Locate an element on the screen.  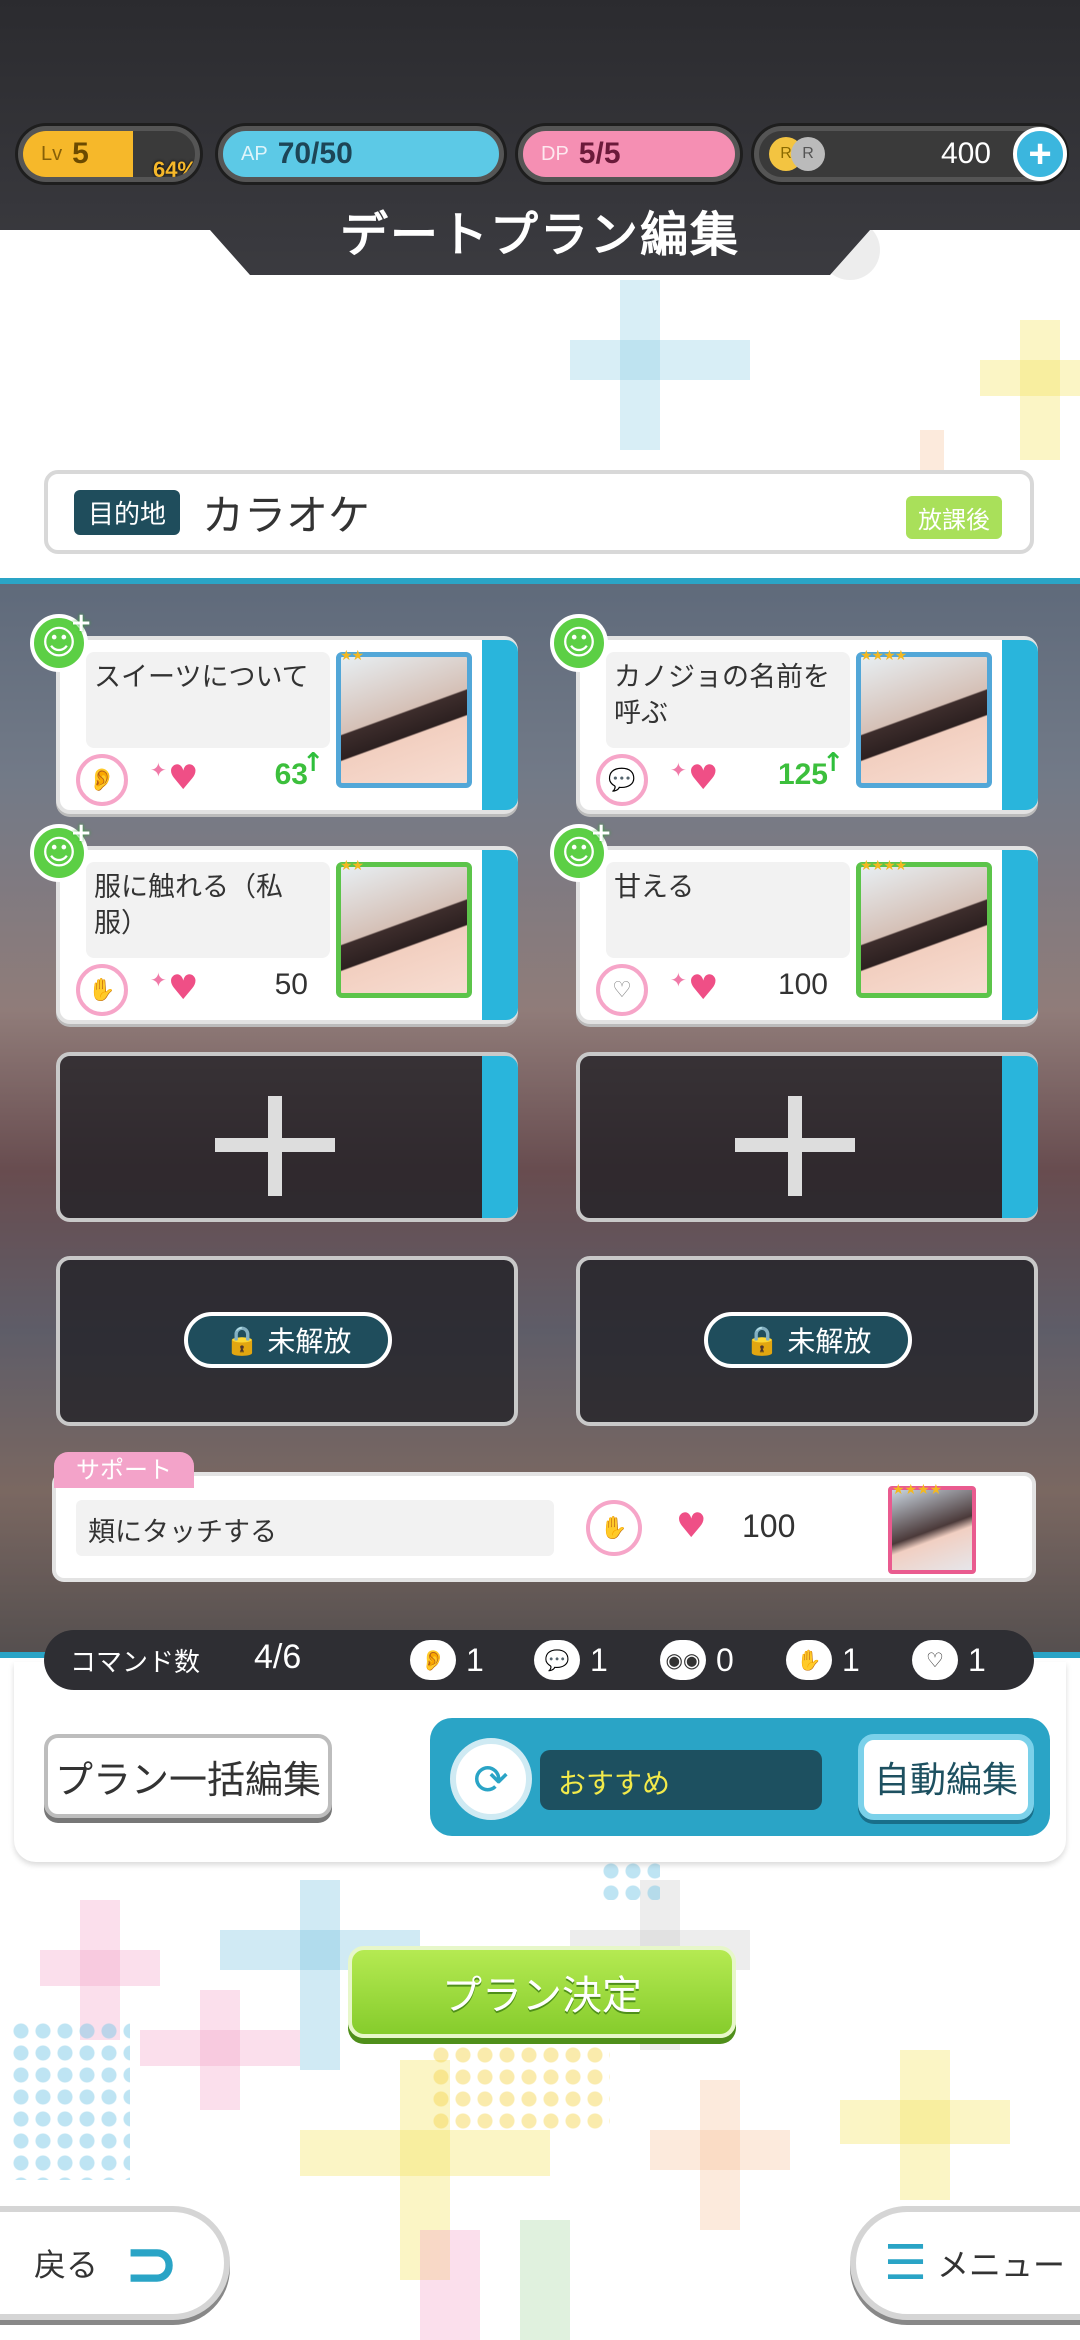
time-badge: 放課後 is located at coordinates (954, 517).